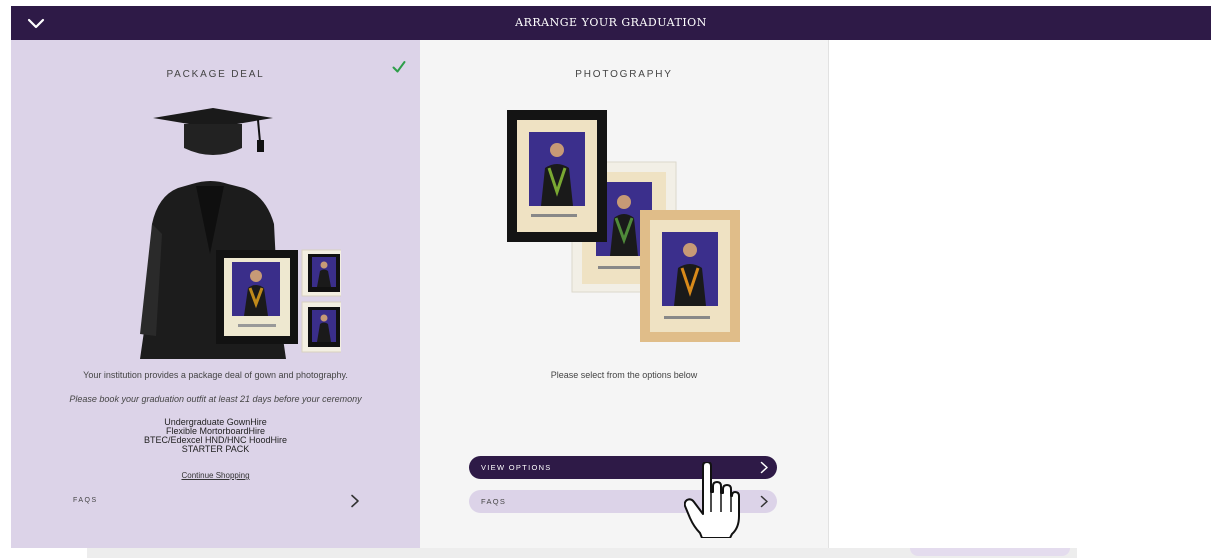  What do you see at coordinates (399, 67) in the screenshot?
I see `checkmark-icon` at bounding box center [399, 67].